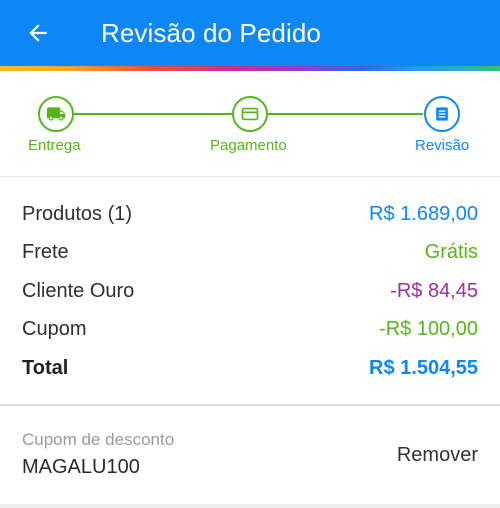 Image resolution: width=500 pixels, height=508 pixels. I want to click on summary-value: Grátis, so click(451, 251).